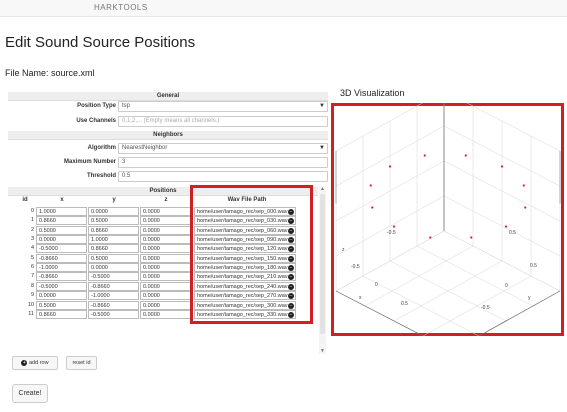 This screenshot has height=412, width=567. Describe the element at coordinates (322, 351) in the screenshot. I see `scroll-down-icon: ▼` at that location.